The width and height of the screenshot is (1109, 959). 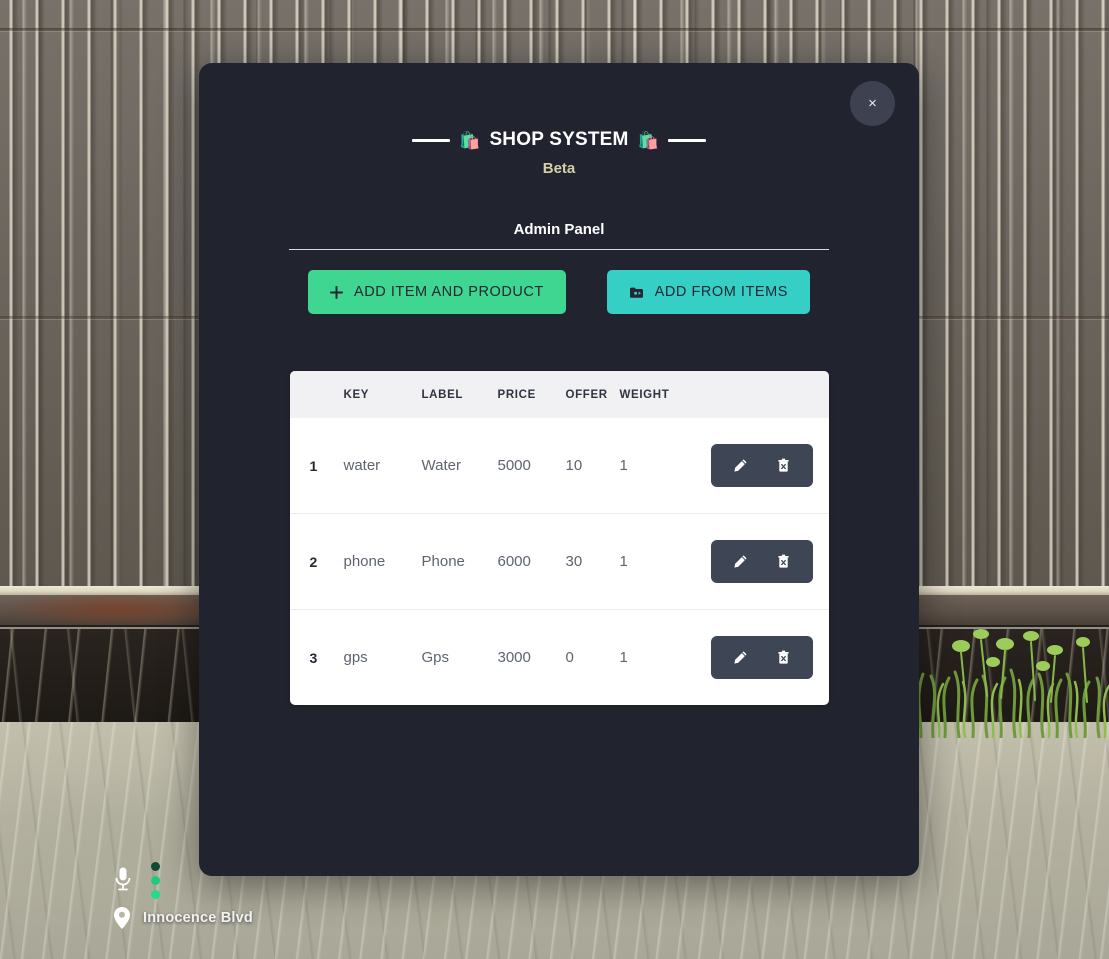 What do you see at coordinates (514, 561) in the screenshot?
I see `cell-price: 6000` at bounding box center [514, 561].